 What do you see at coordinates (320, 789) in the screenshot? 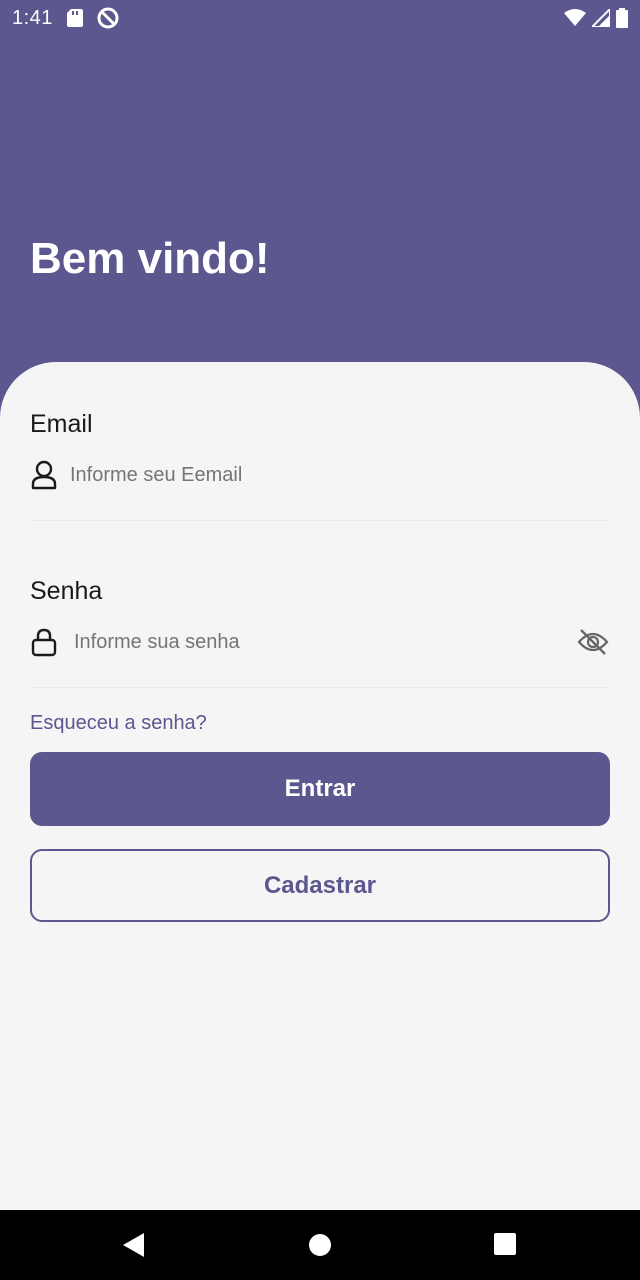
I see `login-button: Entrar` at bounding box center [320, 789].